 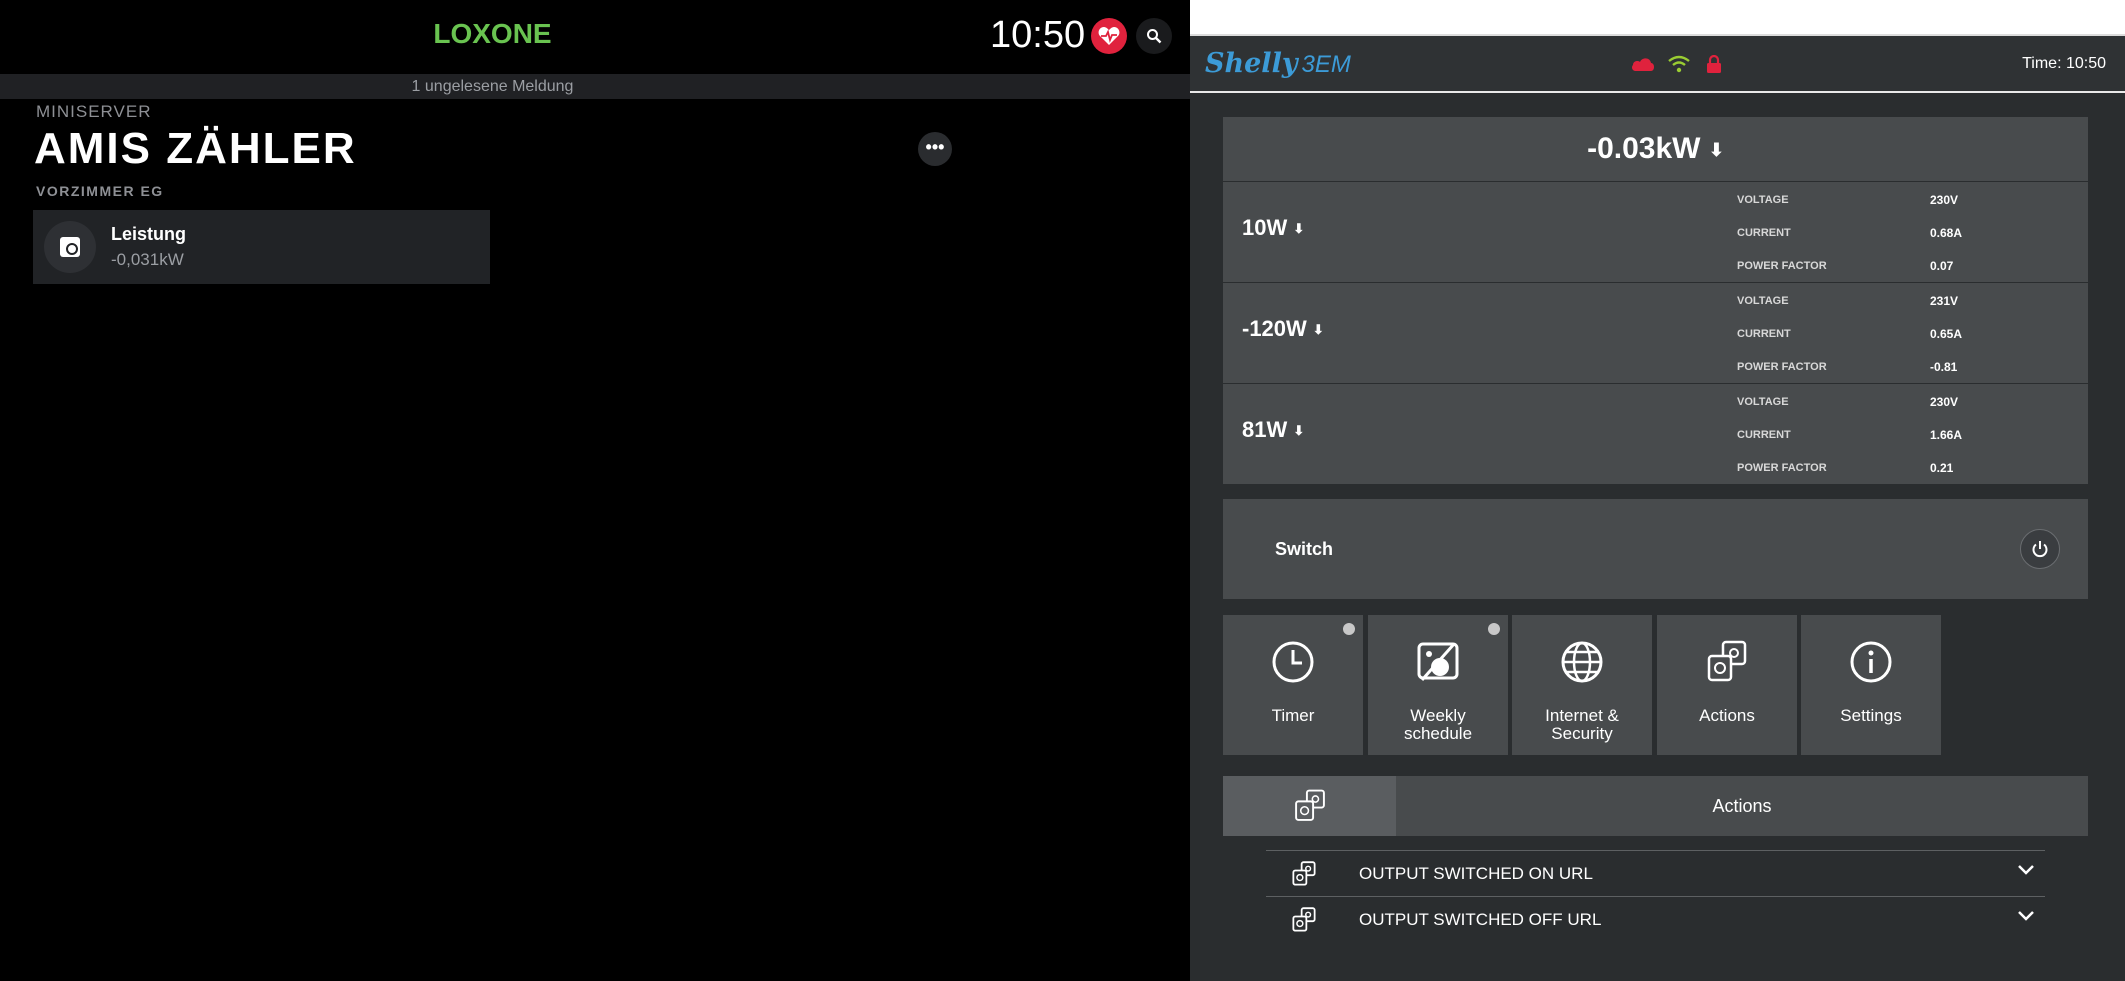 What do you see at coordinates (1946, 233) in the screenshot?
I see `current-value: 0.68A` at bounding box center [1946, 233].